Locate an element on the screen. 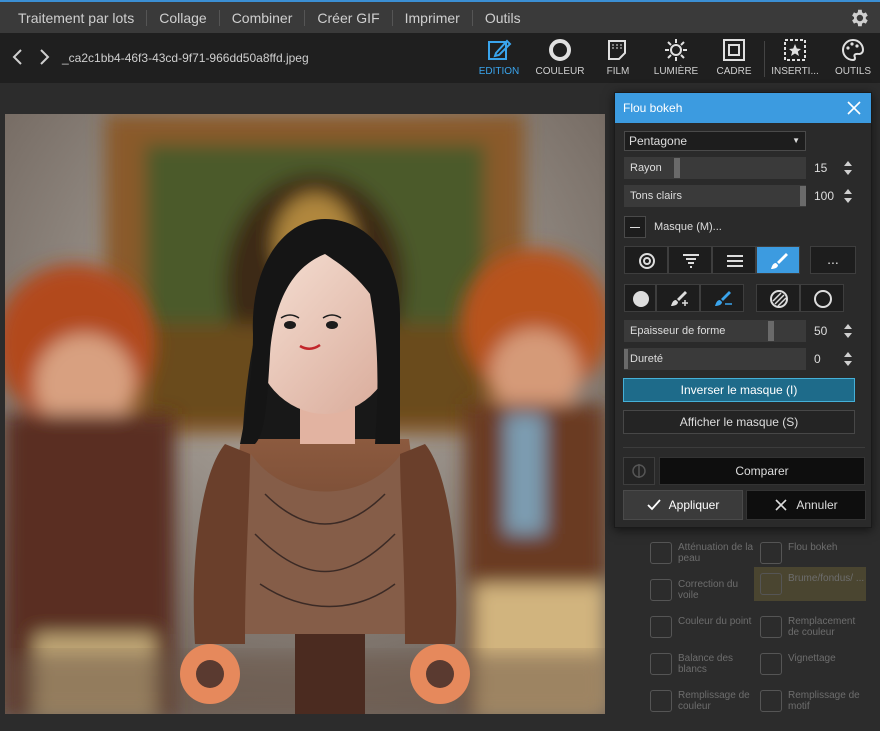 The image size is (880, 731). tool-couleur-label: COULEUR is located at coordinates (560, 71).